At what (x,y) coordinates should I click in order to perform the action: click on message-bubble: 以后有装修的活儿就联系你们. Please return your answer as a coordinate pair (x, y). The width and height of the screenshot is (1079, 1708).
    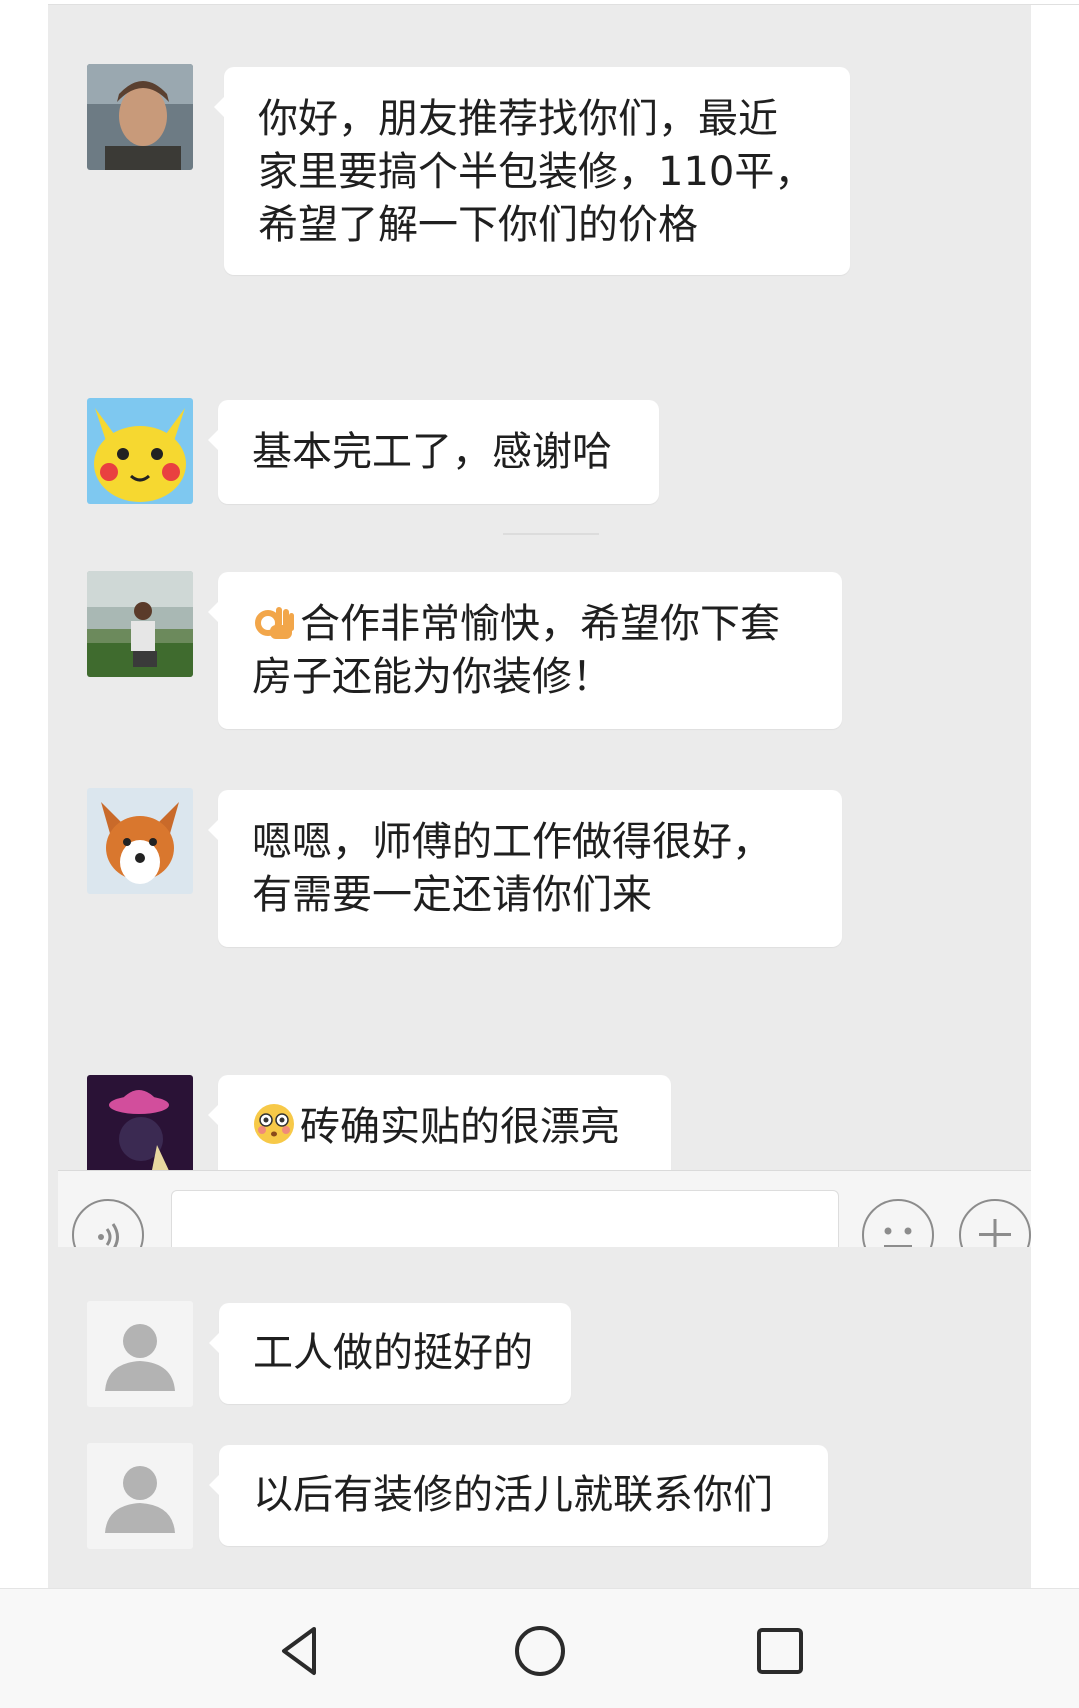
    Looking at the image, I should click on (518, 1495).